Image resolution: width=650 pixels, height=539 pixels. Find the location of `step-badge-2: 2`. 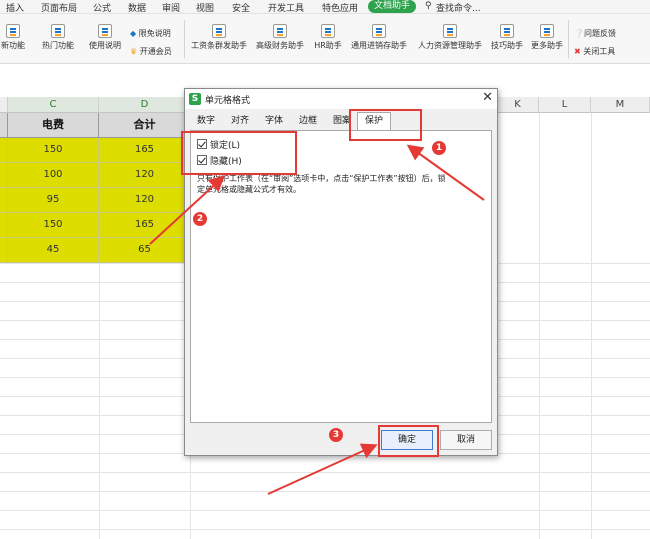

step-badge-2: 2 is located at coordinates (200, 219).